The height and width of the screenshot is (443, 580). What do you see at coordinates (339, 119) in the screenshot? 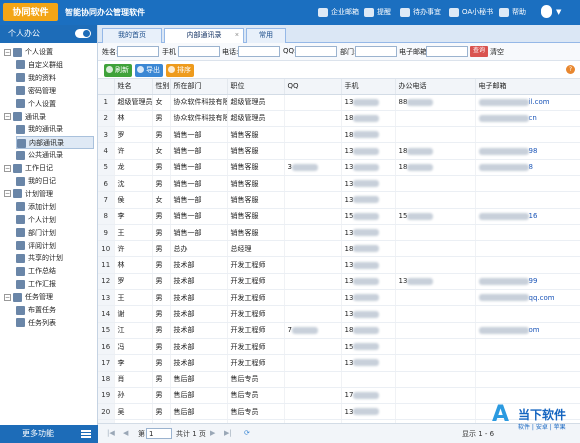
I see `table-row: 2林 男 协众软件科技有限...超级管理员 18 cn` at bounding box center [339, 119].